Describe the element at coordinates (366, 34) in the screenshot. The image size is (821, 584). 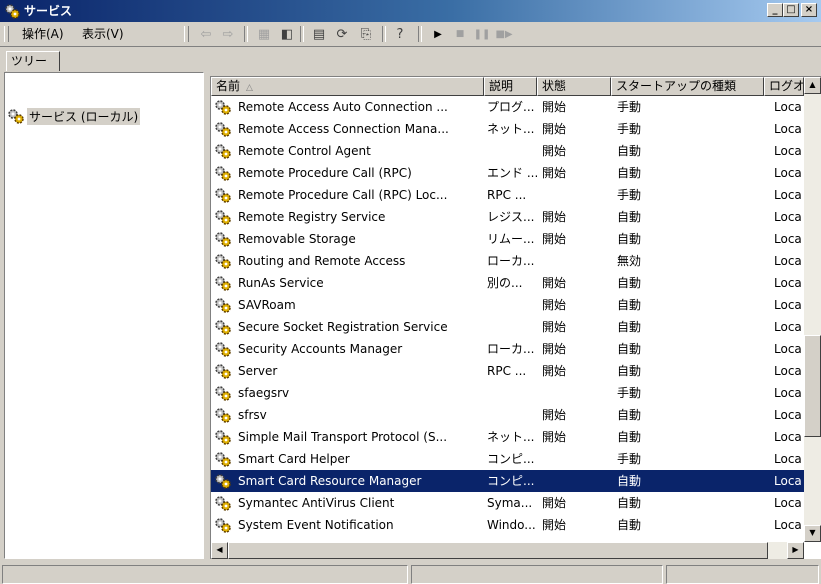
I see `export-list-icon: ⎘` at that location.